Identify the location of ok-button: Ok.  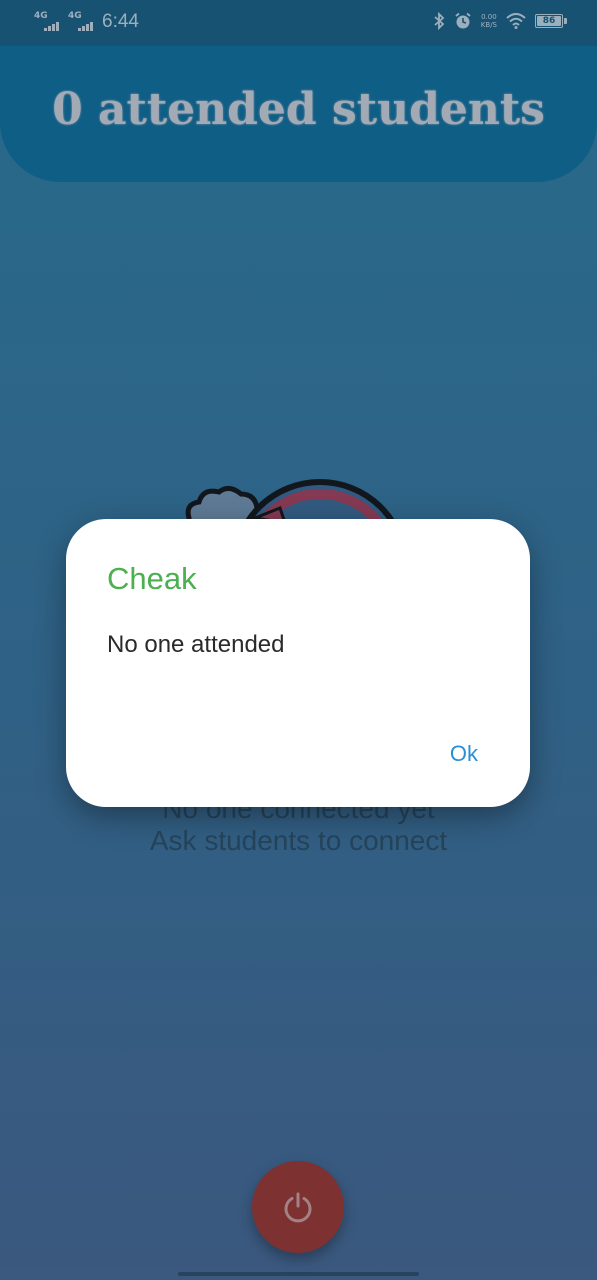
(464, 754).